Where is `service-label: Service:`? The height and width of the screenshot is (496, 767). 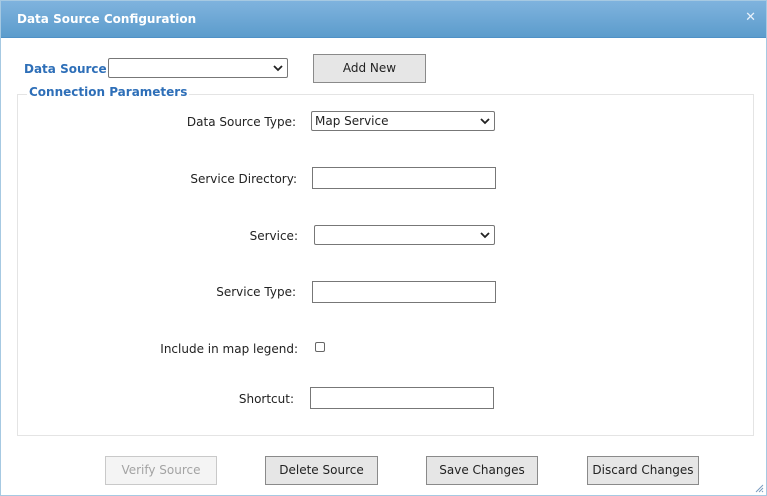 service-label: Service: is located at coordinates (273, 236).